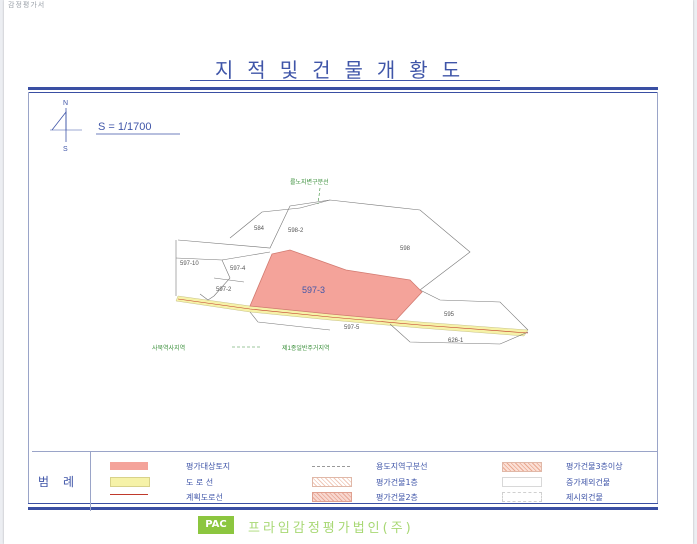 The height and width of the screenshot is (544, 697). I want to click on label-lot-597-3: 597-3, so click(313, 290).